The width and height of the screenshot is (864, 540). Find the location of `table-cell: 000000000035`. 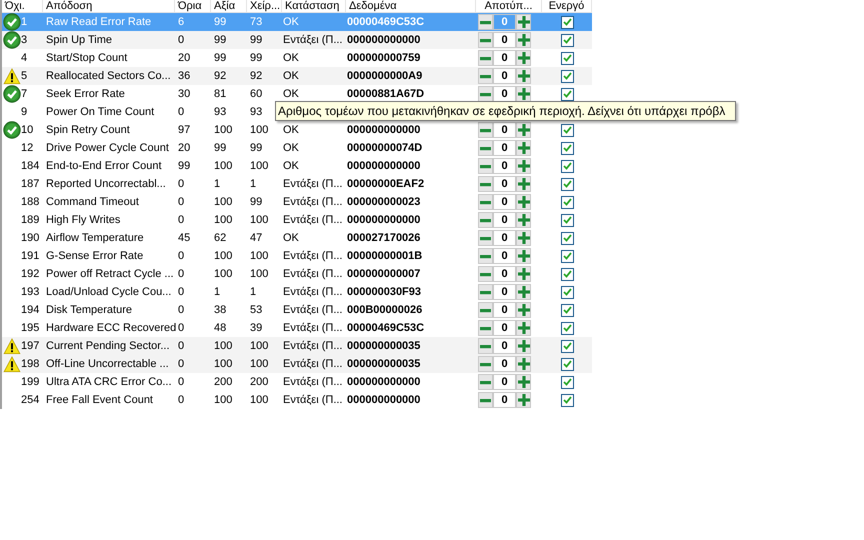

table-cell: 000000000035 is located at coordinates (383, 346).